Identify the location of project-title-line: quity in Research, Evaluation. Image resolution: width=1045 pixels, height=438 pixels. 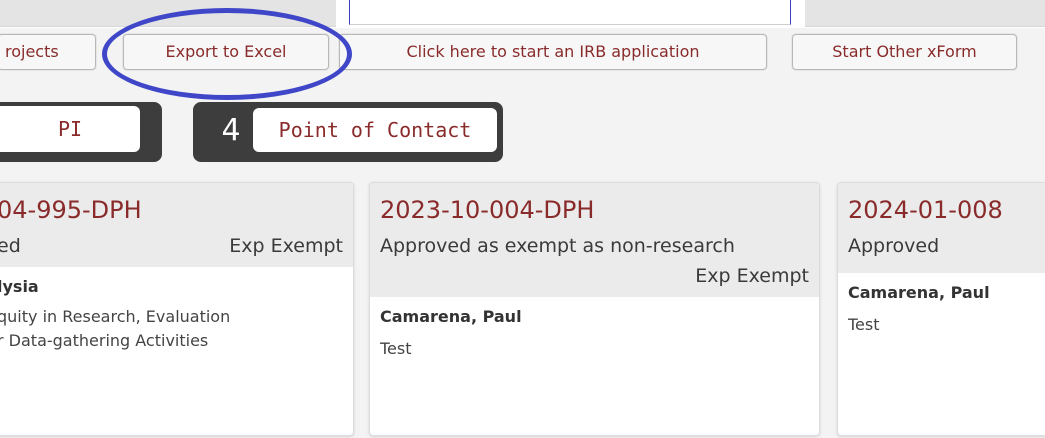
(115, 316).